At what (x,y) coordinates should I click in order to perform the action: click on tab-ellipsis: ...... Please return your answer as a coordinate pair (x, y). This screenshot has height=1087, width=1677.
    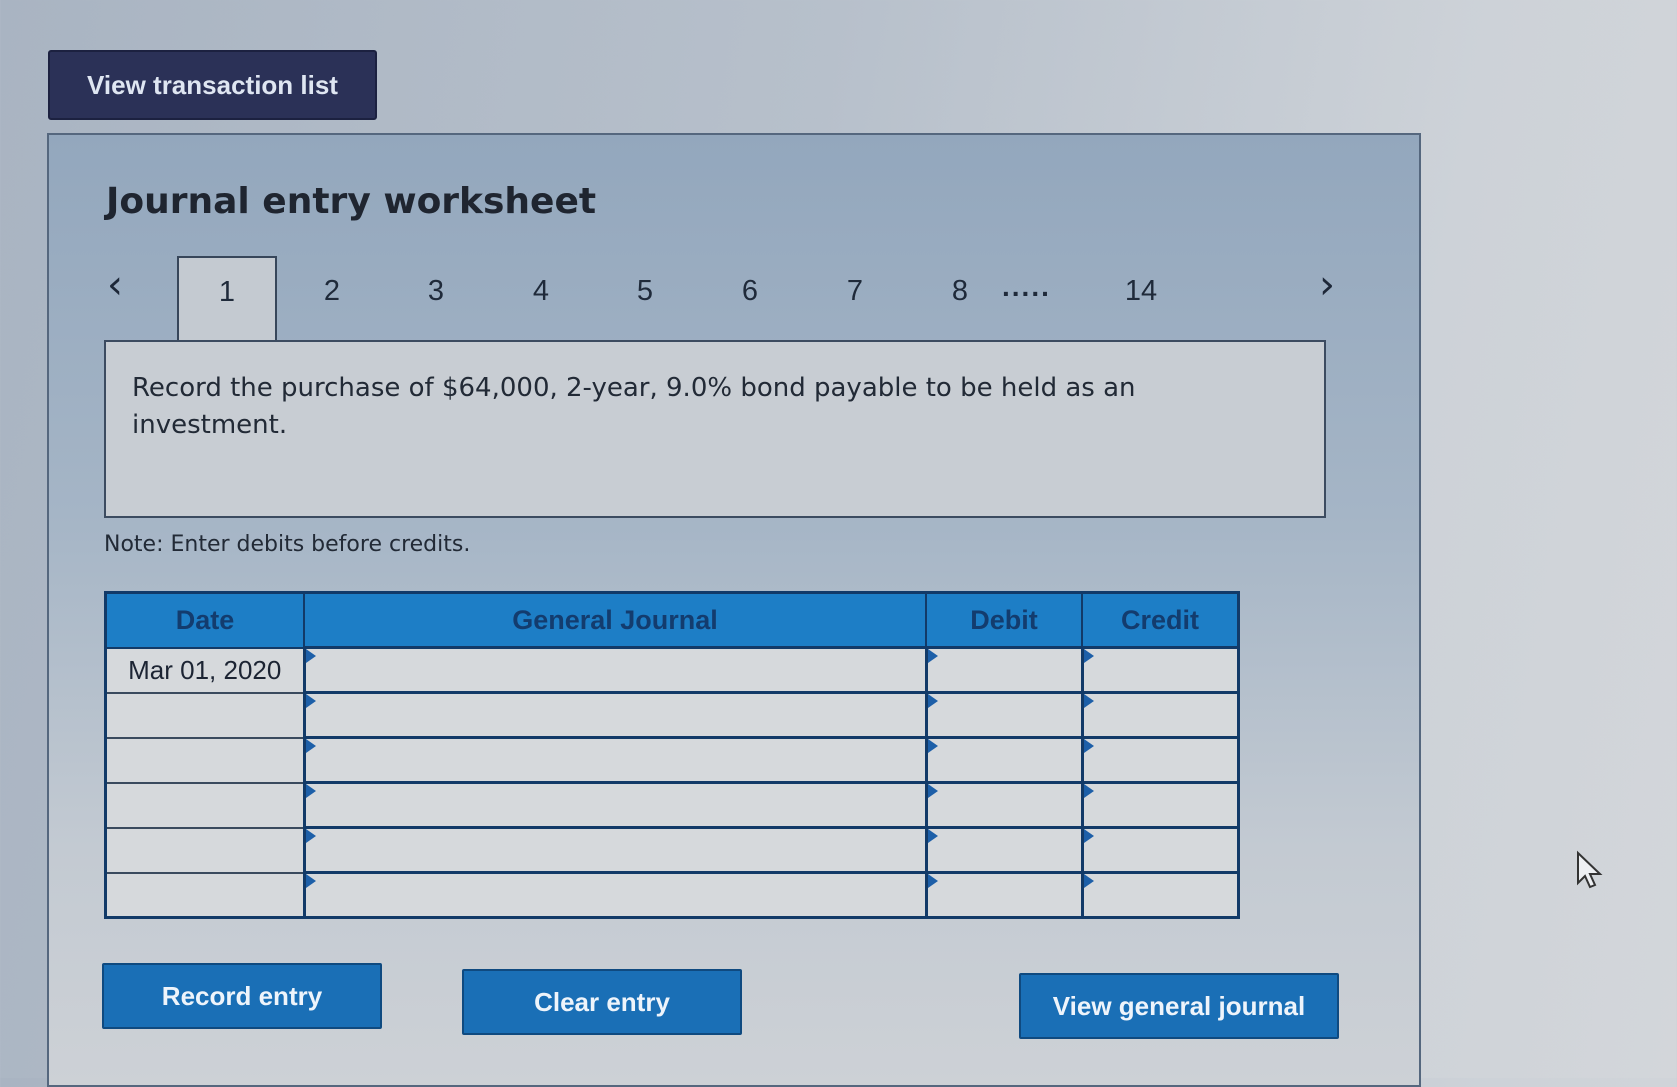
    Looking at the image, I should click on (1026, 286).